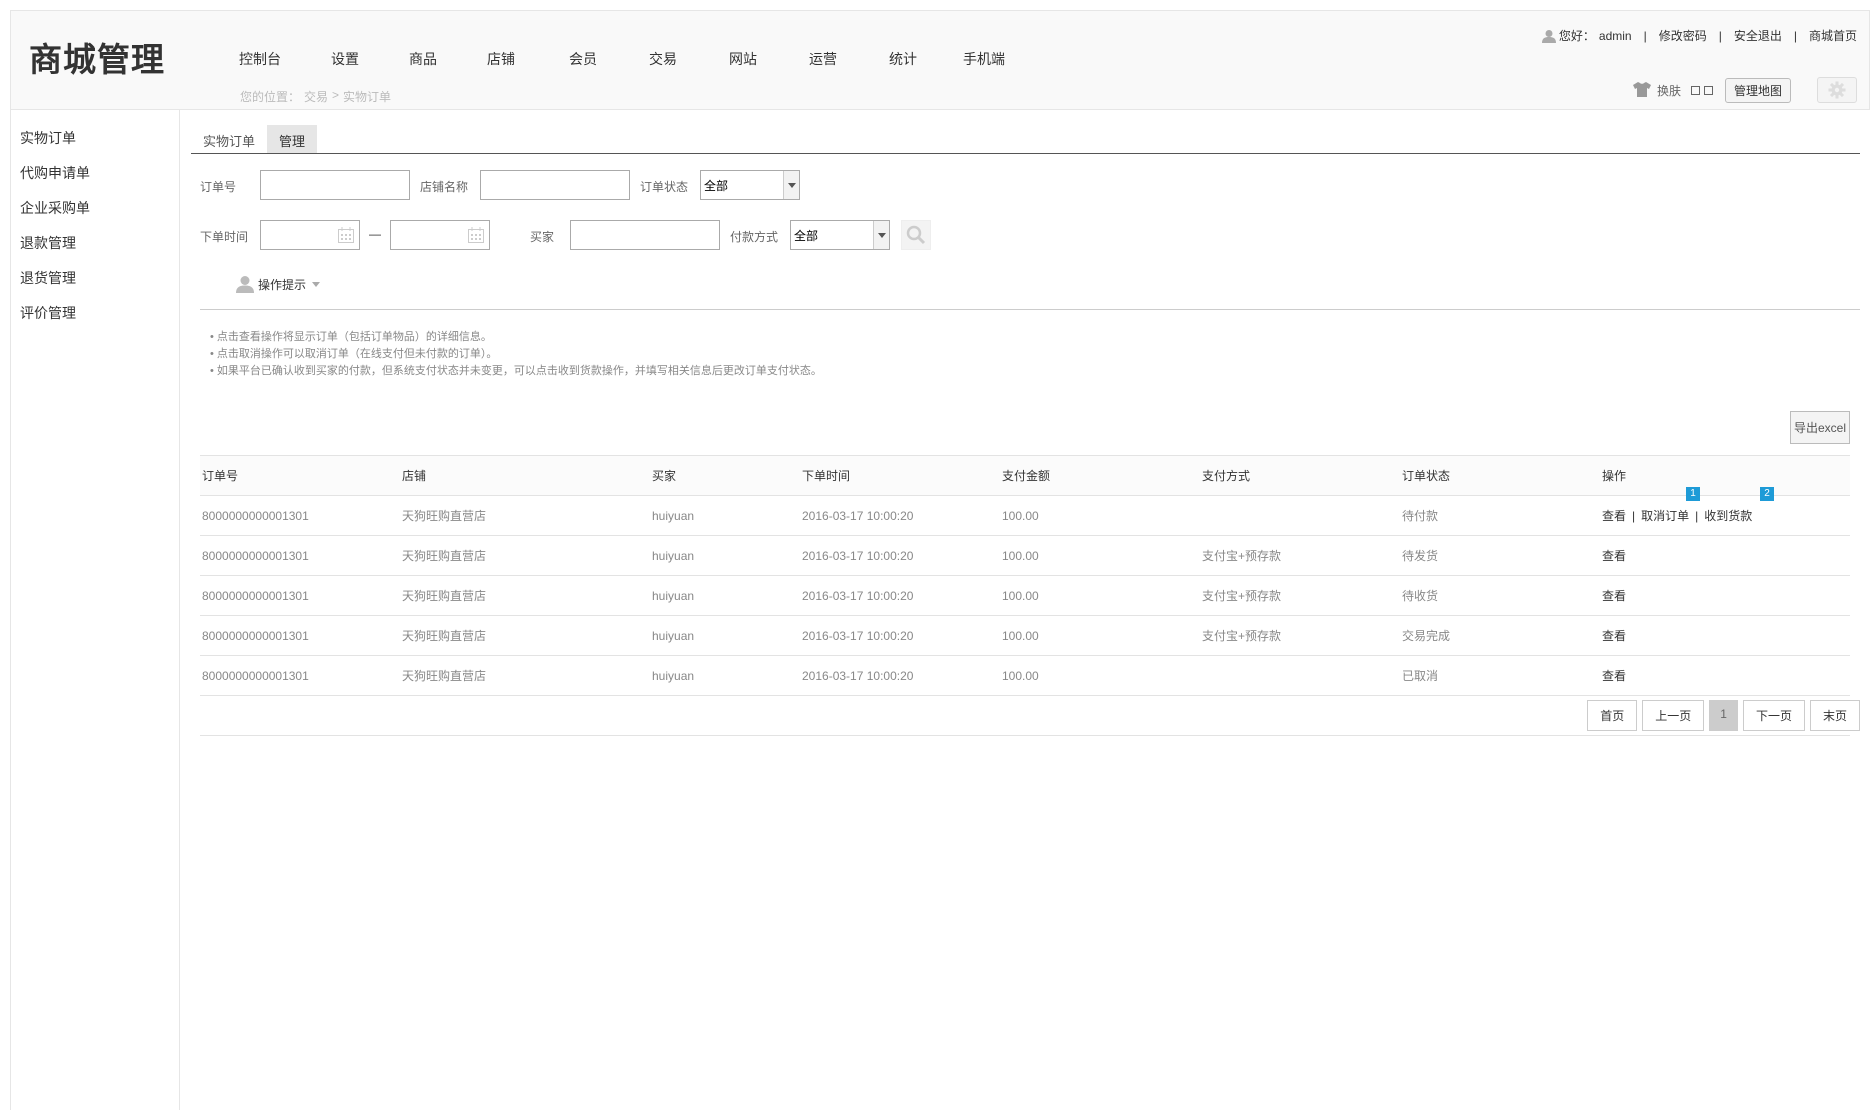  Describe the element at coordinates (336, 95) in the screenshot. I see `breadcrumb-arrow: >` at that location.